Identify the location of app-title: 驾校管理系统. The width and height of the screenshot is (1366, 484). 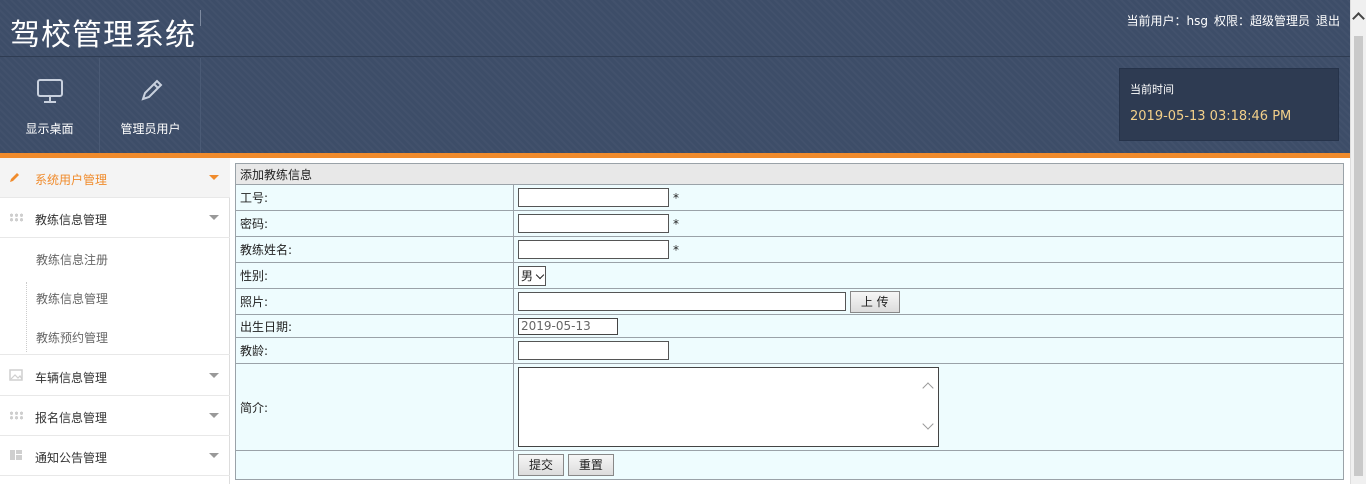
(103, 35).